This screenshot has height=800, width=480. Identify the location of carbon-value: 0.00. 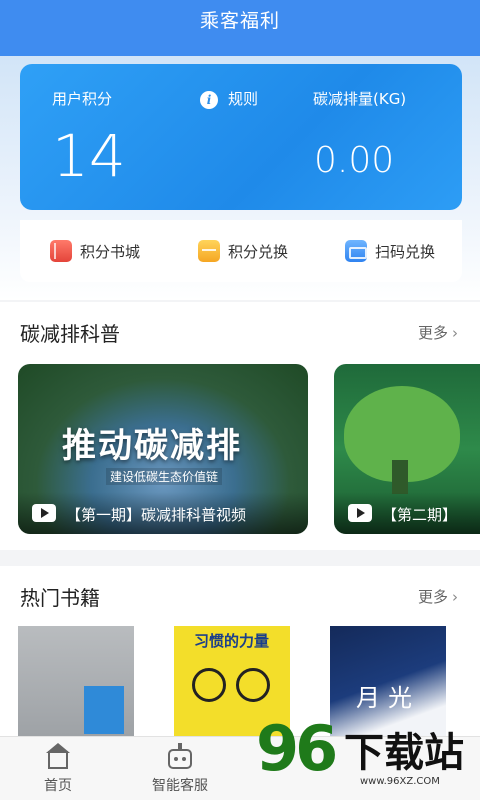
(354, 160).